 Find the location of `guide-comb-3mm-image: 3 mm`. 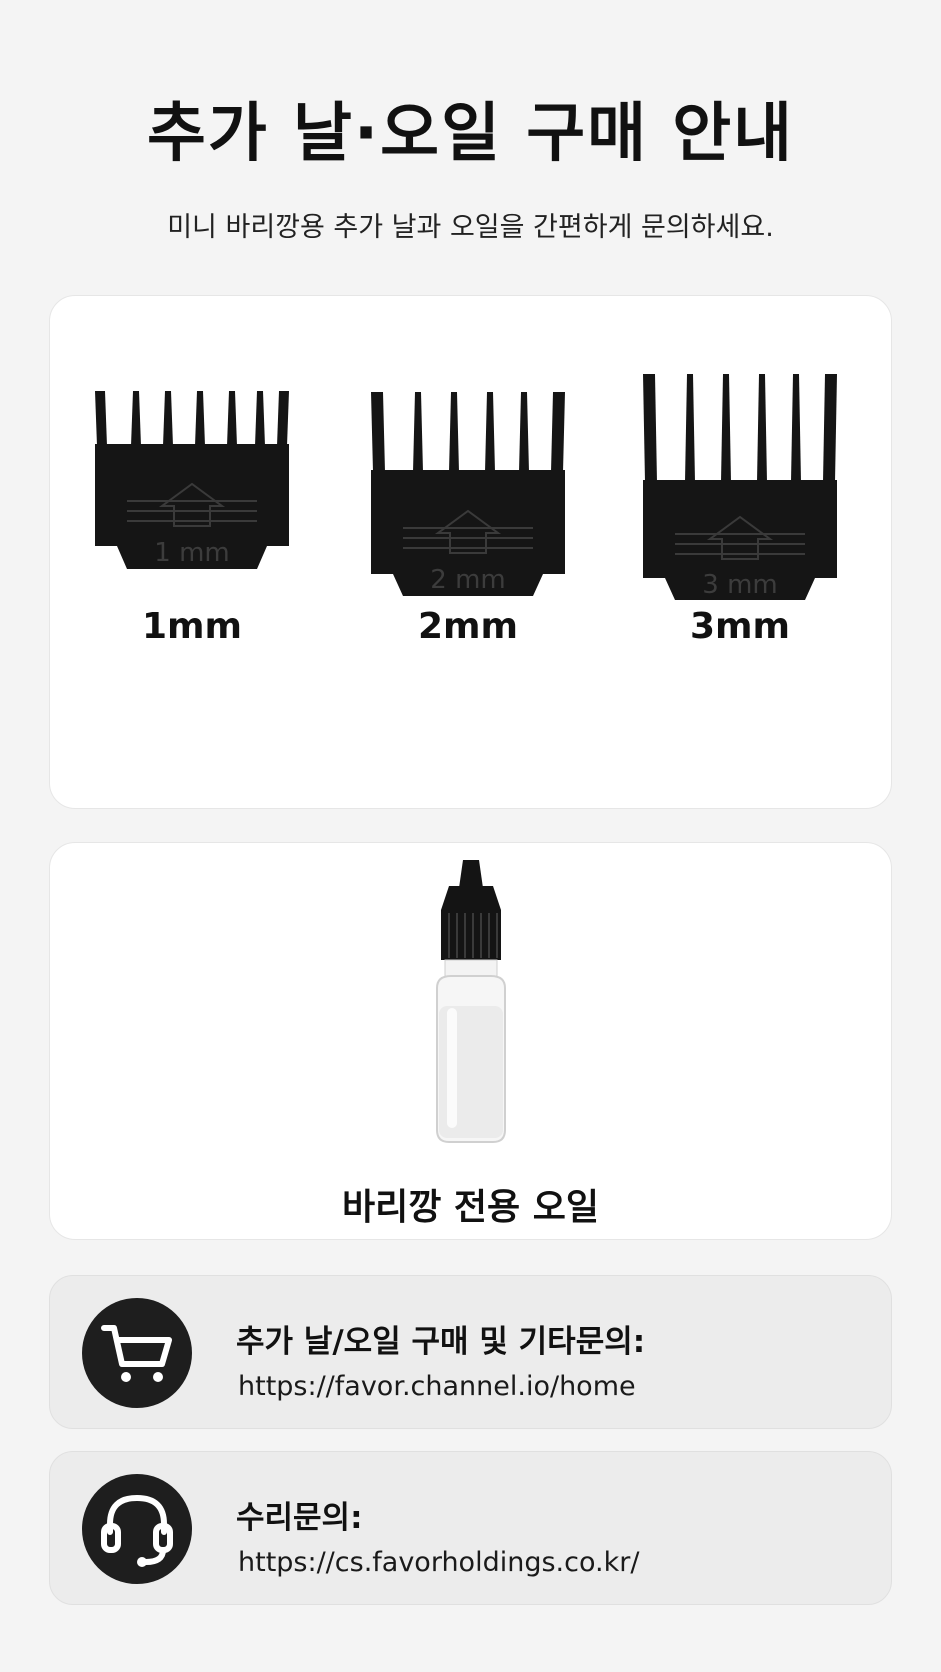

guide-comb-3mm-image: 3 mm is located at coordinates (740, 487).